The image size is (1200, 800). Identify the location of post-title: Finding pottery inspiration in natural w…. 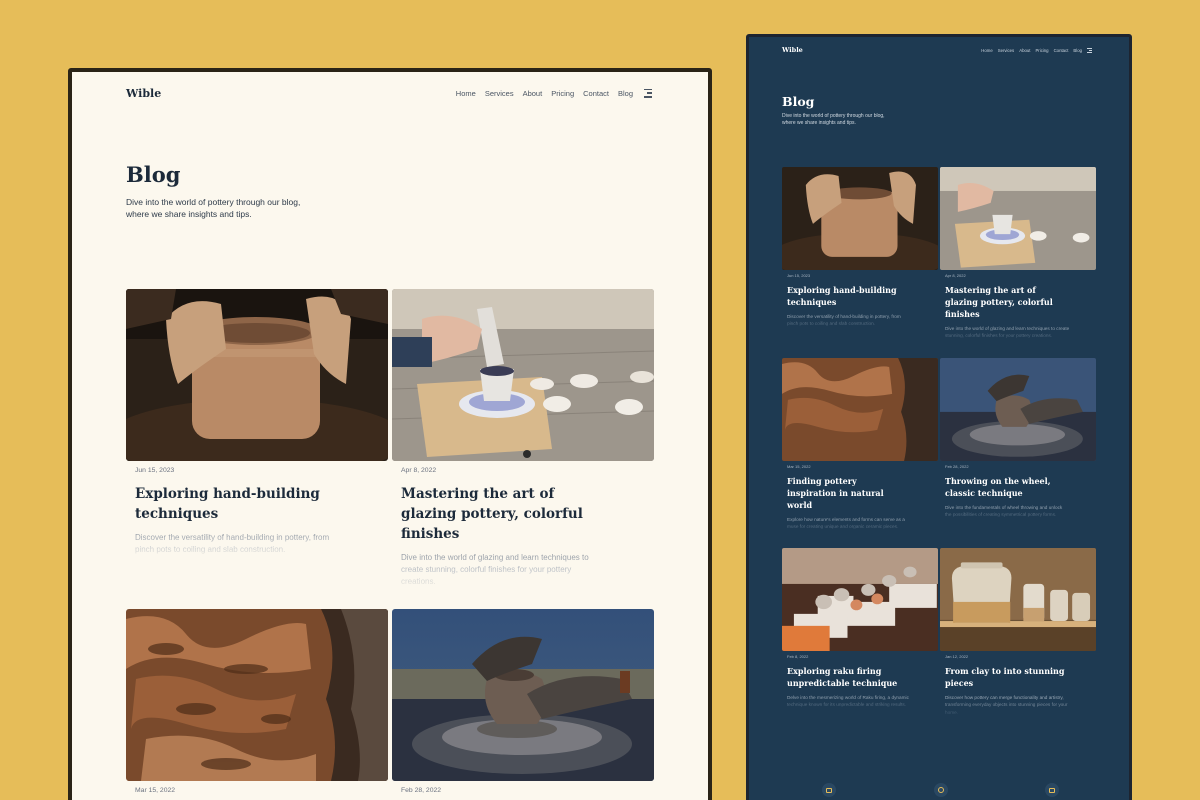
(847, 493).